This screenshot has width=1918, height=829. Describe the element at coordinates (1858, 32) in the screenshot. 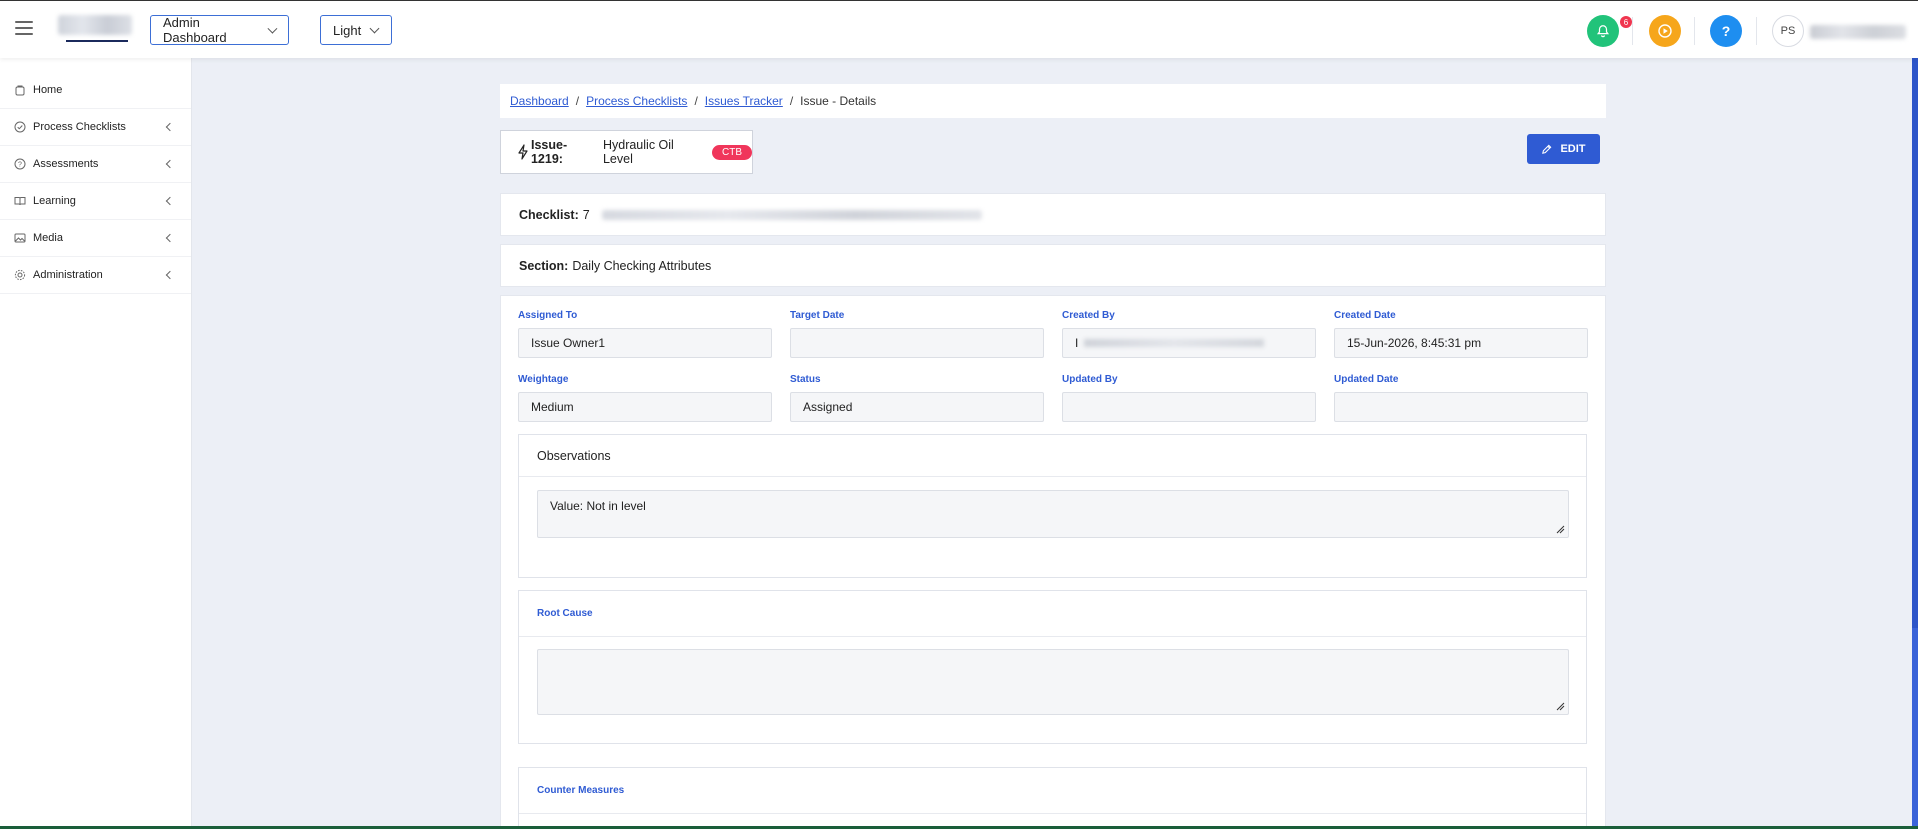

I see `user-name-redacted` at that location.